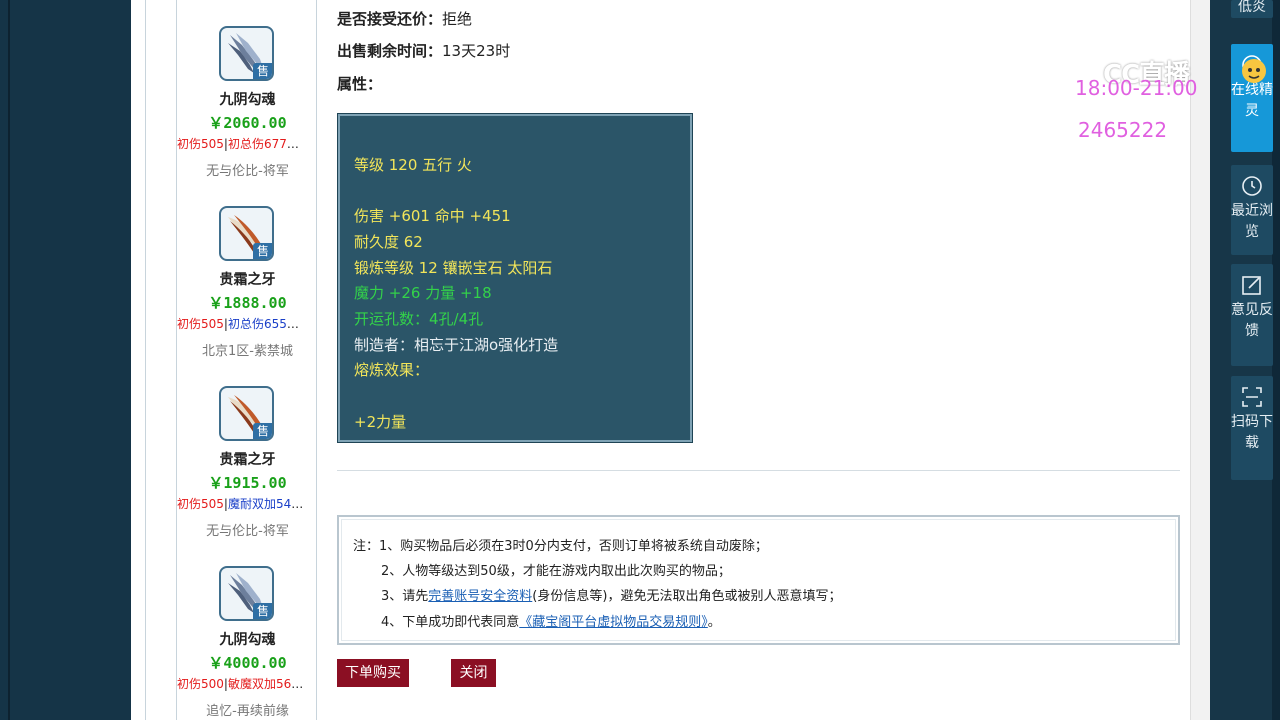 The height and width of the screenshot is (720, 1280). Describe the element at coordinates (257, 324) in the screenshot. I see `item-tag: 初总伤655` at that location.